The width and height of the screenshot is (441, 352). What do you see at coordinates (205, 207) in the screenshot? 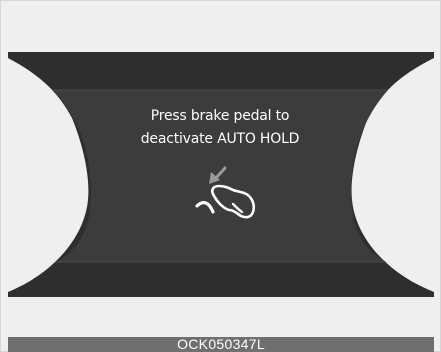
I see `pedal-arc` at bounding box center [205, 207].